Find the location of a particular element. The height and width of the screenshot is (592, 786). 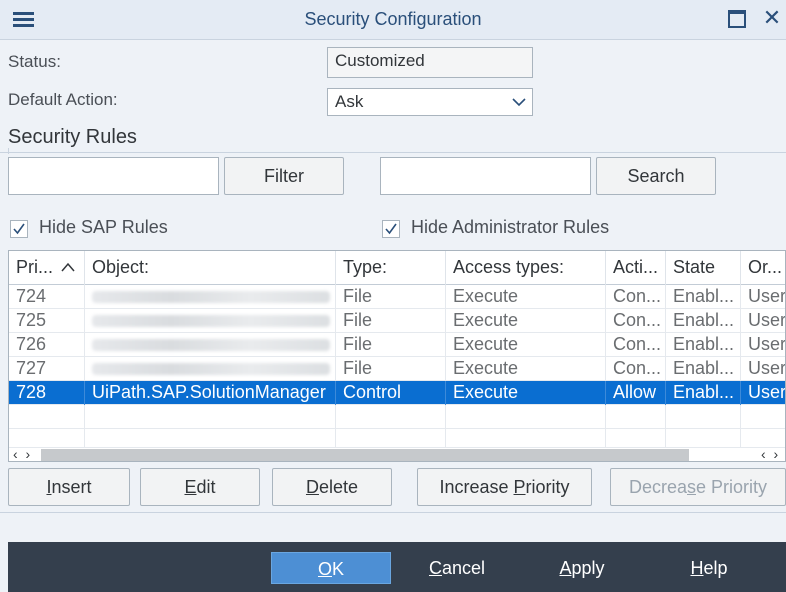

cell-priority: 726 is located at coordinates (47, 345).